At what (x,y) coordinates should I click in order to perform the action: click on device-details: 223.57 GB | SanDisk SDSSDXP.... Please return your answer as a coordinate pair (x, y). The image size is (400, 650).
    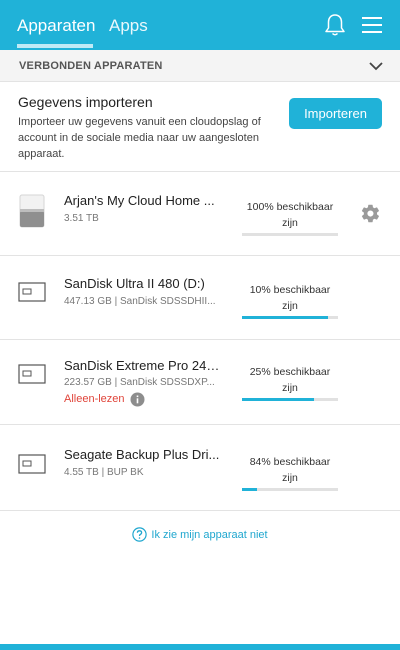
    Looking at the image, I should click on (139, 382).